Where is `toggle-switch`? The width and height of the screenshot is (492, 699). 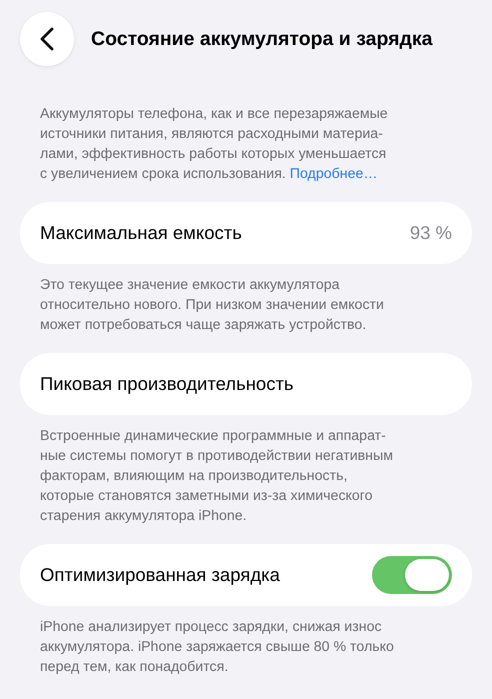 toggle-switch is located at coordinates (412, 575).